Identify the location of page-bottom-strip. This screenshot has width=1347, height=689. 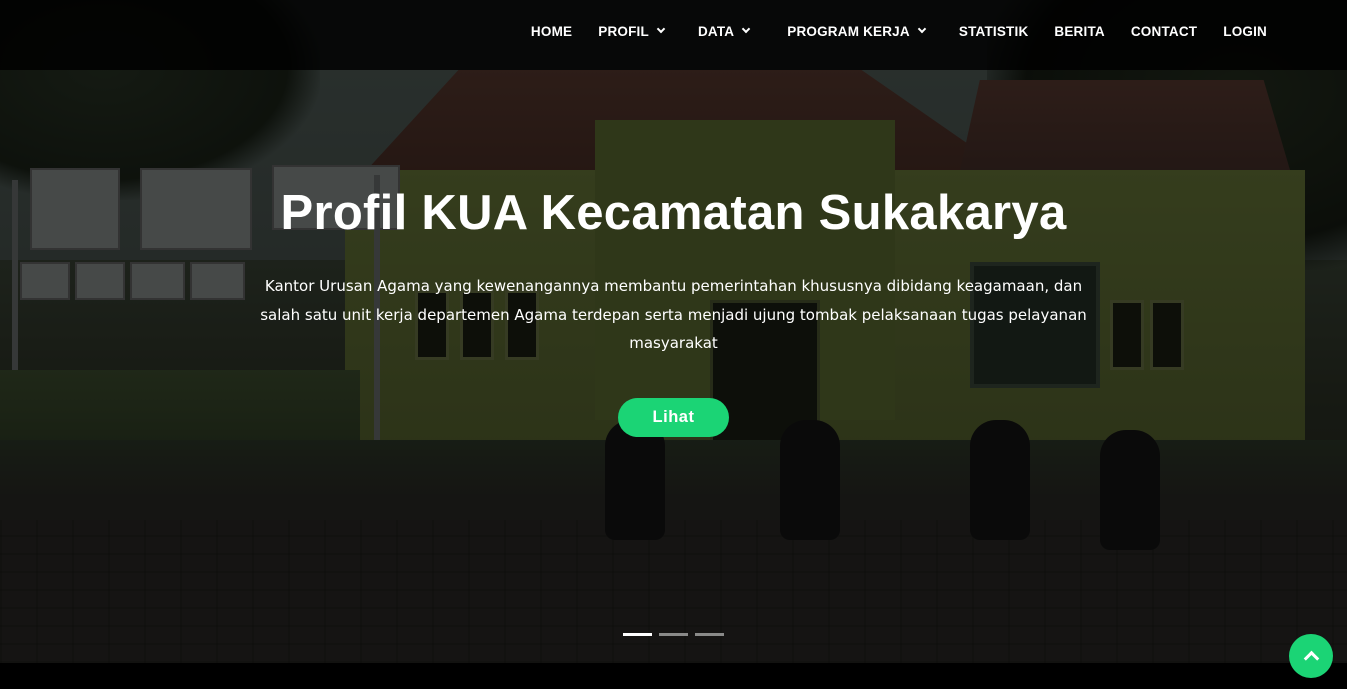
(673, 676).